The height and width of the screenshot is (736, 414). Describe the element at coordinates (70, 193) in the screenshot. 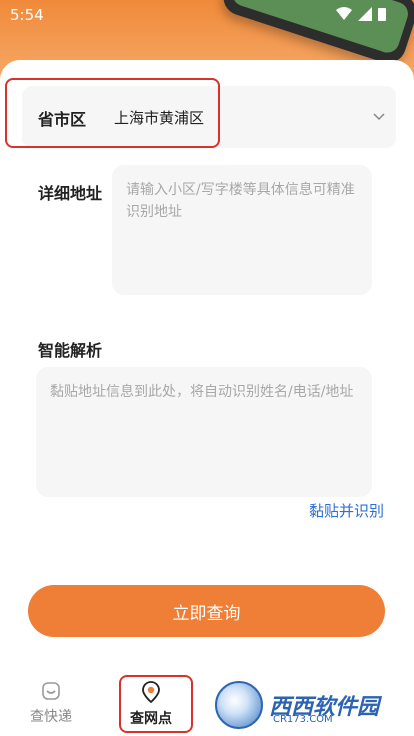

I see `detail-address-label: 详细地址` at that location.